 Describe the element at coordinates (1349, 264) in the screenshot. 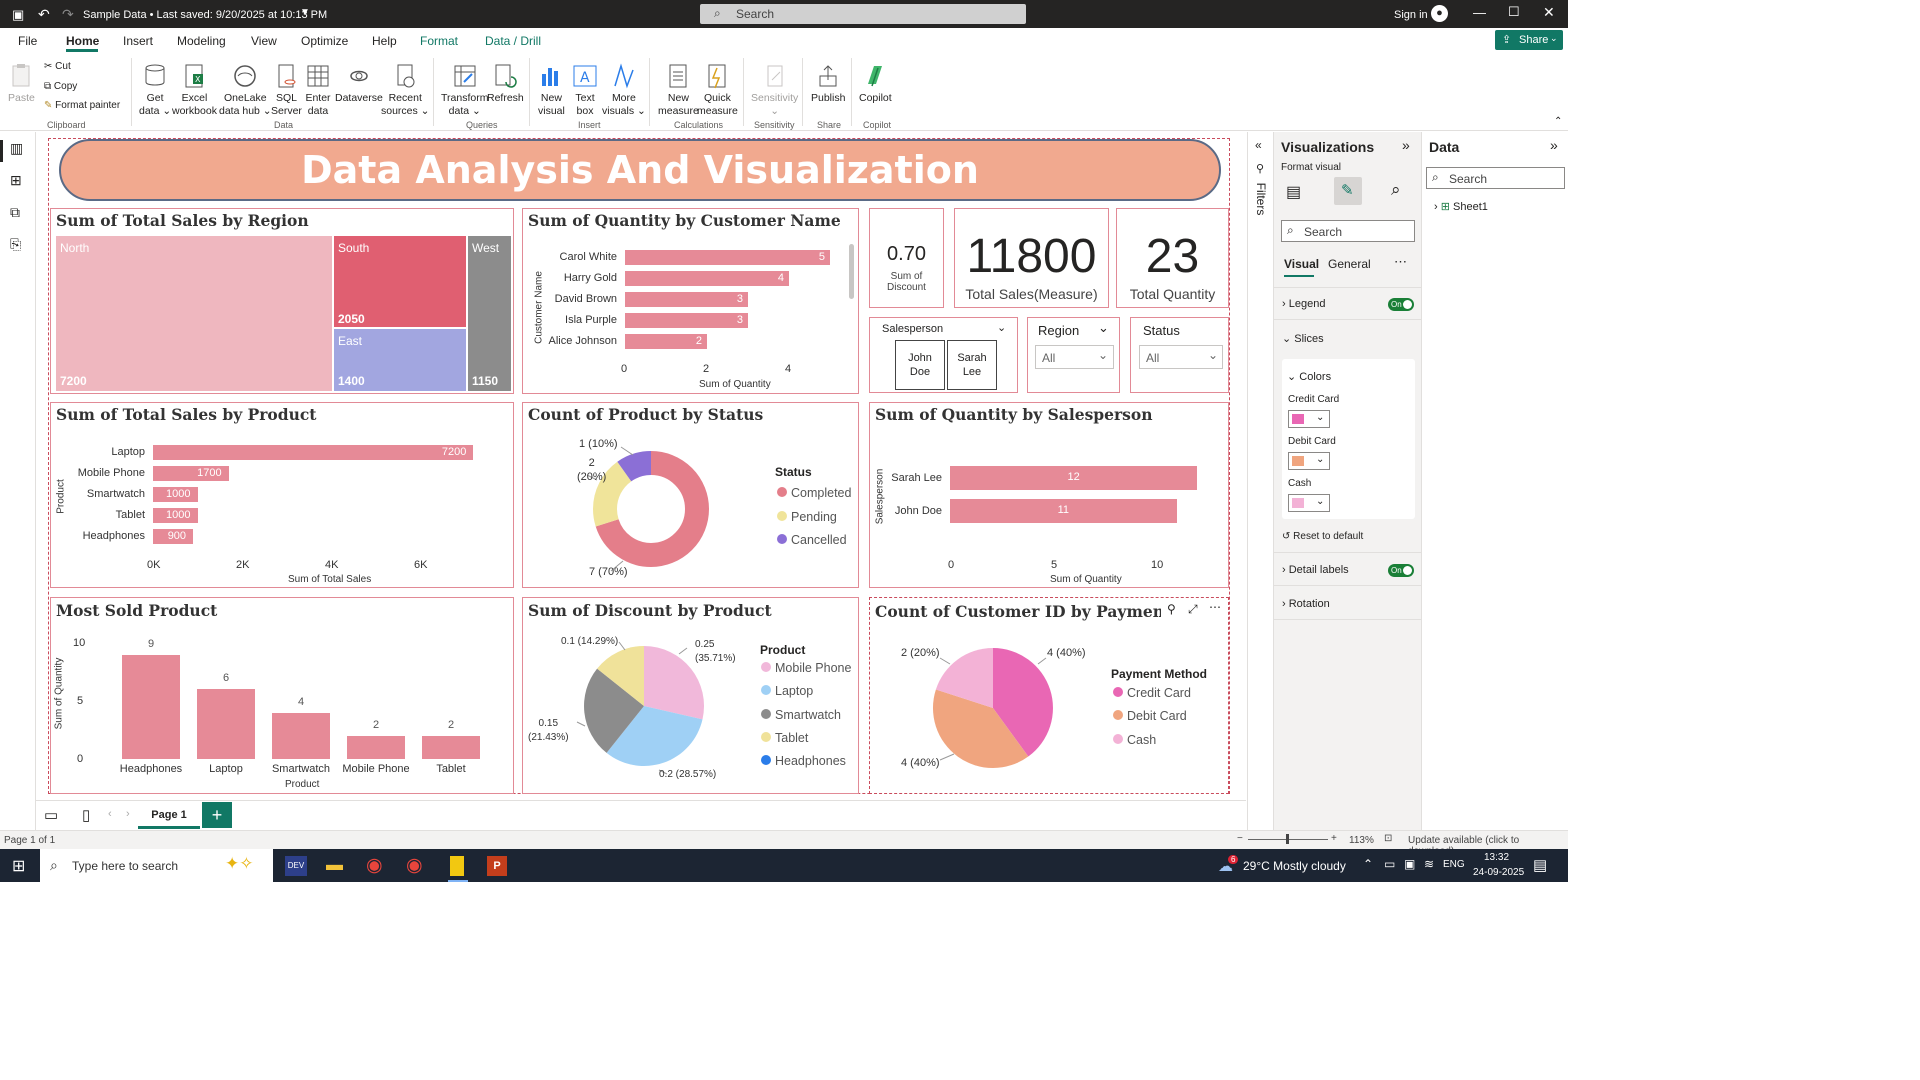

I see `tab-general: General` at that location.